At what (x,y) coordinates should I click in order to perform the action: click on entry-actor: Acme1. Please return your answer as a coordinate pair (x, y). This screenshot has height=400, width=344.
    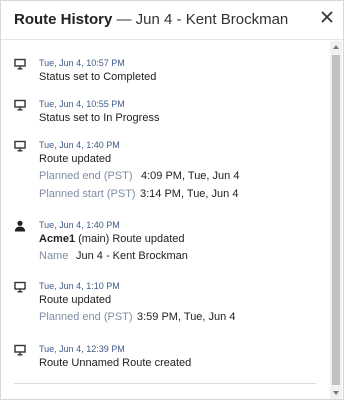
    Looking at the image, I should click on (57, 239).